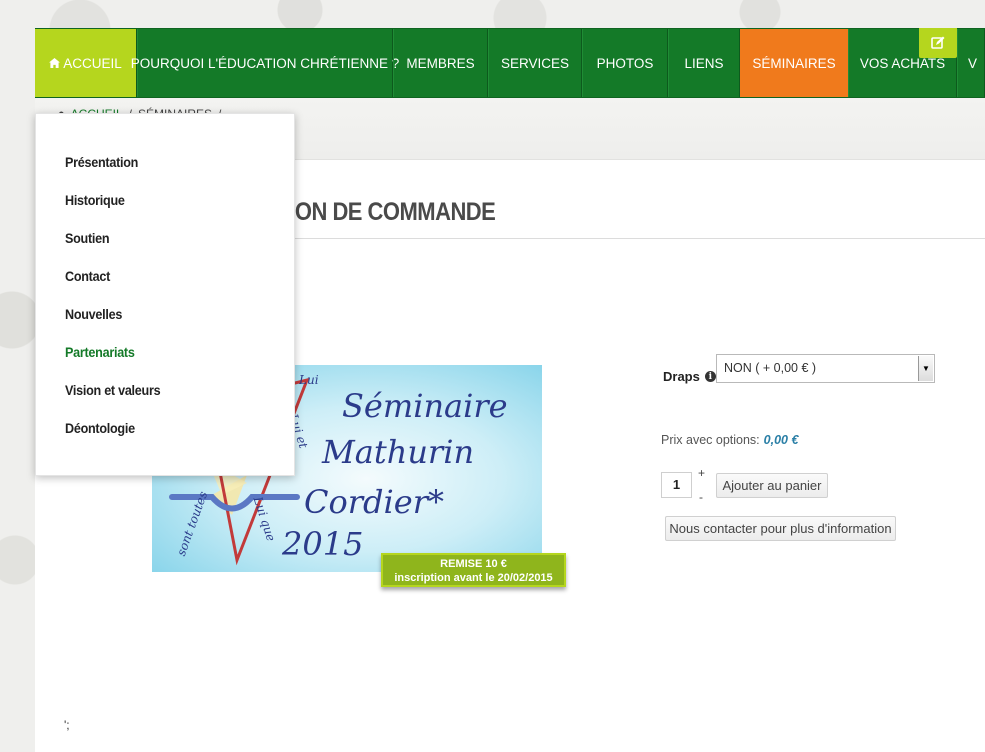 Image resolution: width=985 pixels, height=752 pixels. Describe the element at coordinates (781, 440) in the screenshot. I see `price-value: 0,00 €` at that location.